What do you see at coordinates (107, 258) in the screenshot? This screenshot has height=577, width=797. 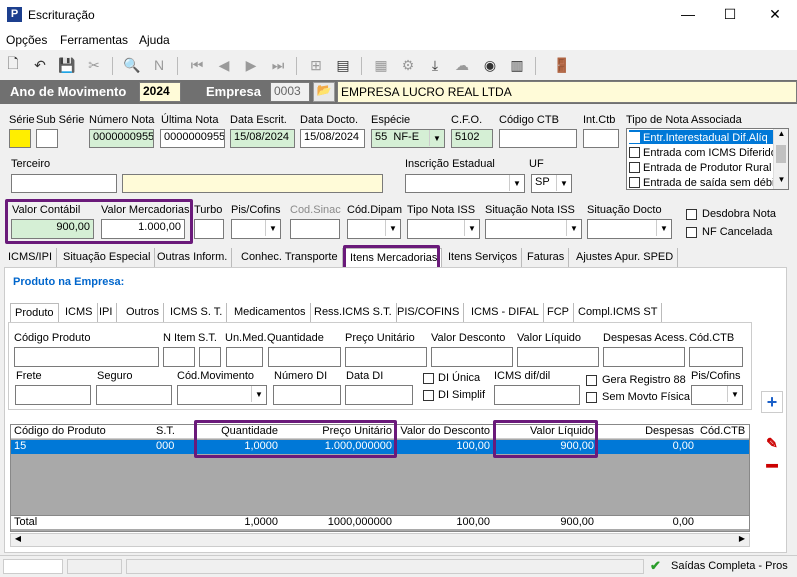 I see `tab-situacao-especial: Situação Especial` at bounding box center [107, 258].